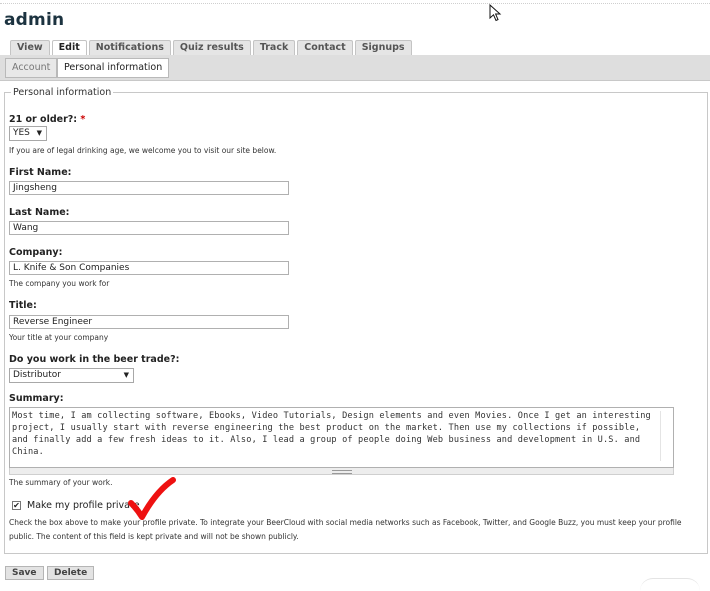  I want to click on age-select: YES ▼, so click(28, 133).